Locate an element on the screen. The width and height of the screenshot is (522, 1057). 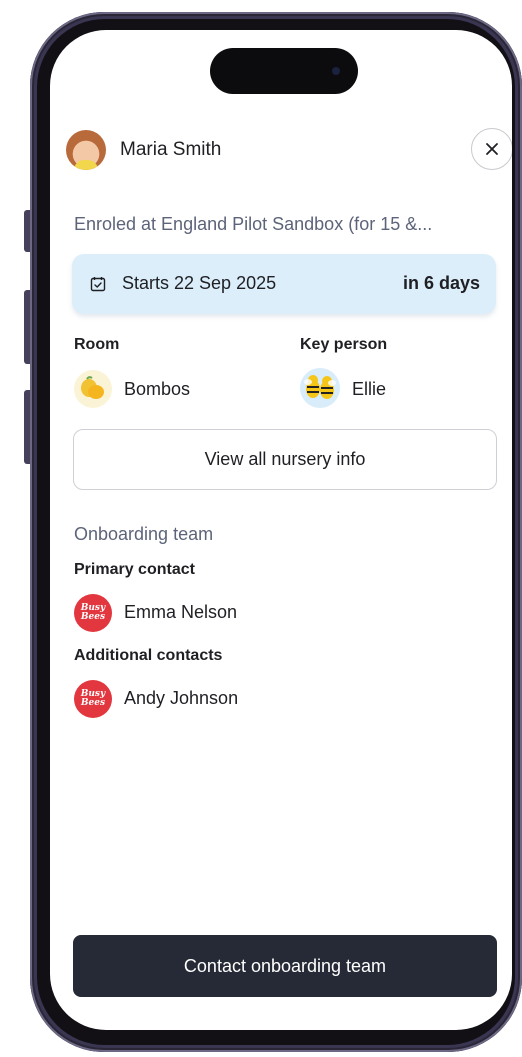
bees-icon is located at coordinates (320, 388).